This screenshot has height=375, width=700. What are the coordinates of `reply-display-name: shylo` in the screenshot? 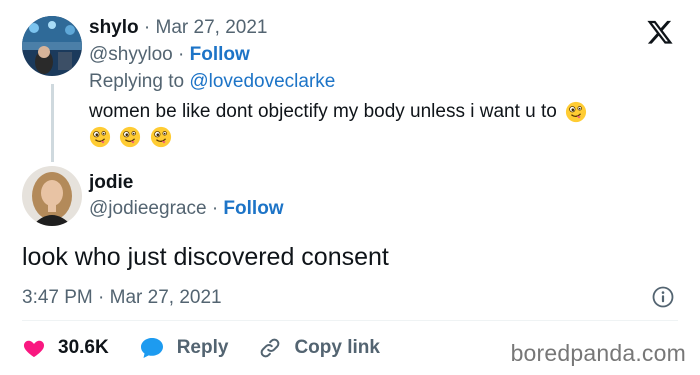 It's located at (114, 27).